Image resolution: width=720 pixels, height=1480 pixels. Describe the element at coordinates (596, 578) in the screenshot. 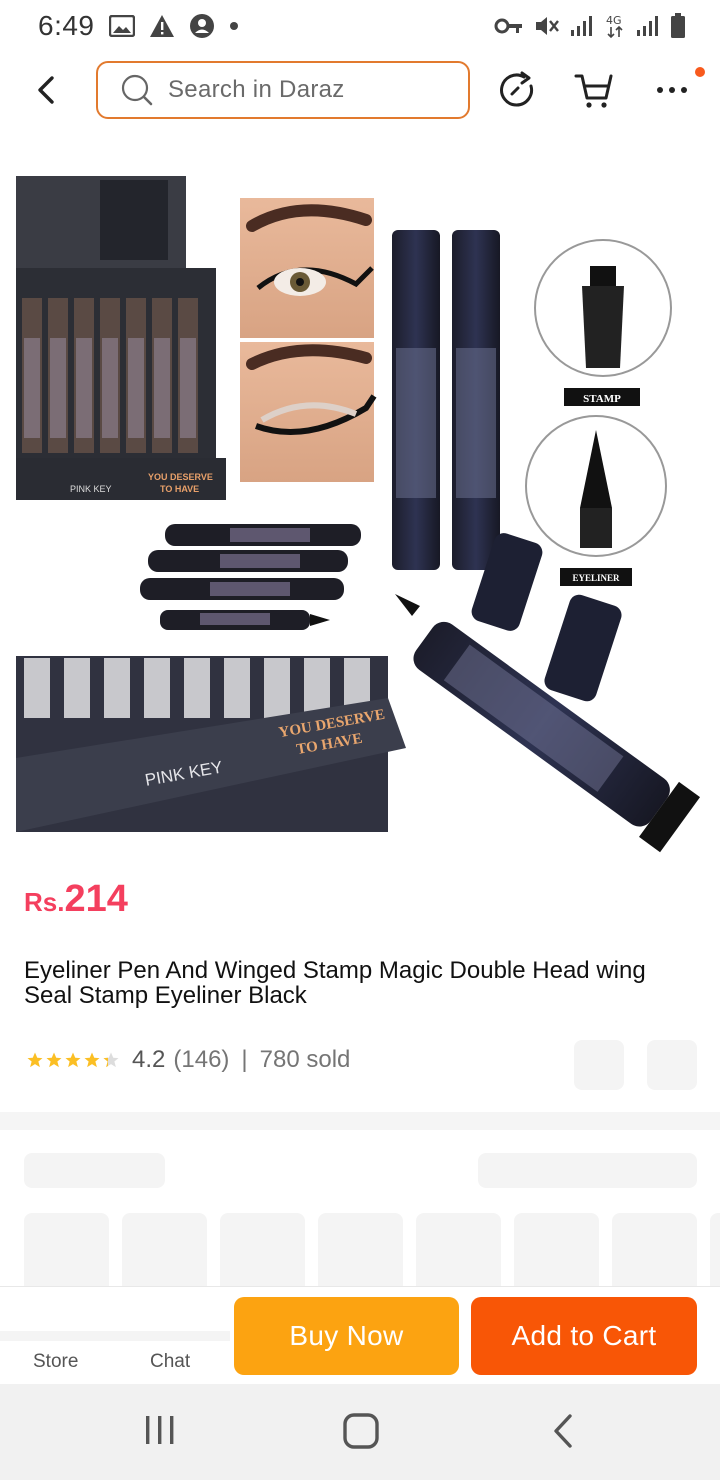

I see `image-eyeliner-label: EYELINER` at that location.